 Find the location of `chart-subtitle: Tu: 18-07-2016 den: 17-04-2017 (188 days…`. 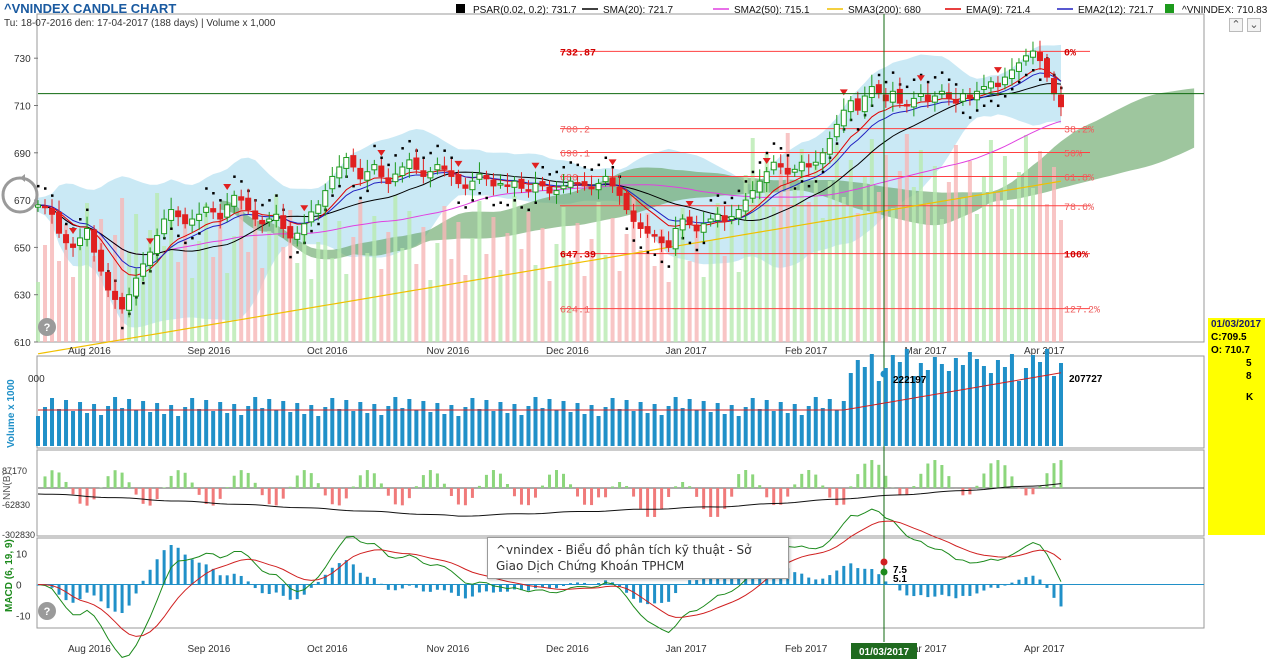

chart-subtitle: Tu: 18-07-2016 den: 17-04-2017 (188 days… is located at coordinates (140, 23).